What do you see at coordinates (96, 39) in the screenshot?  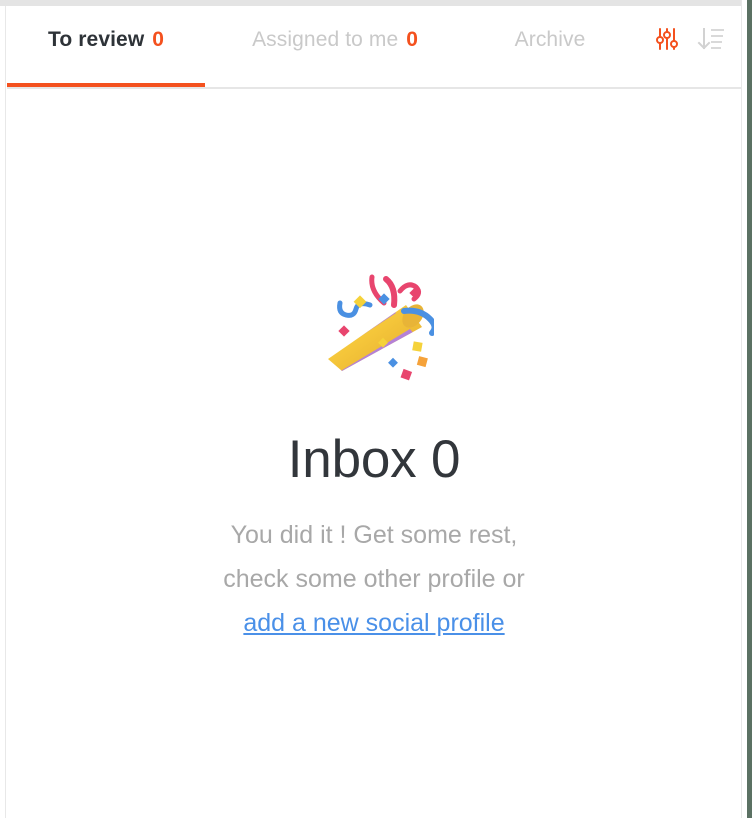 I see `tab-to-review-label: To review` at bounding box center [96, 39].